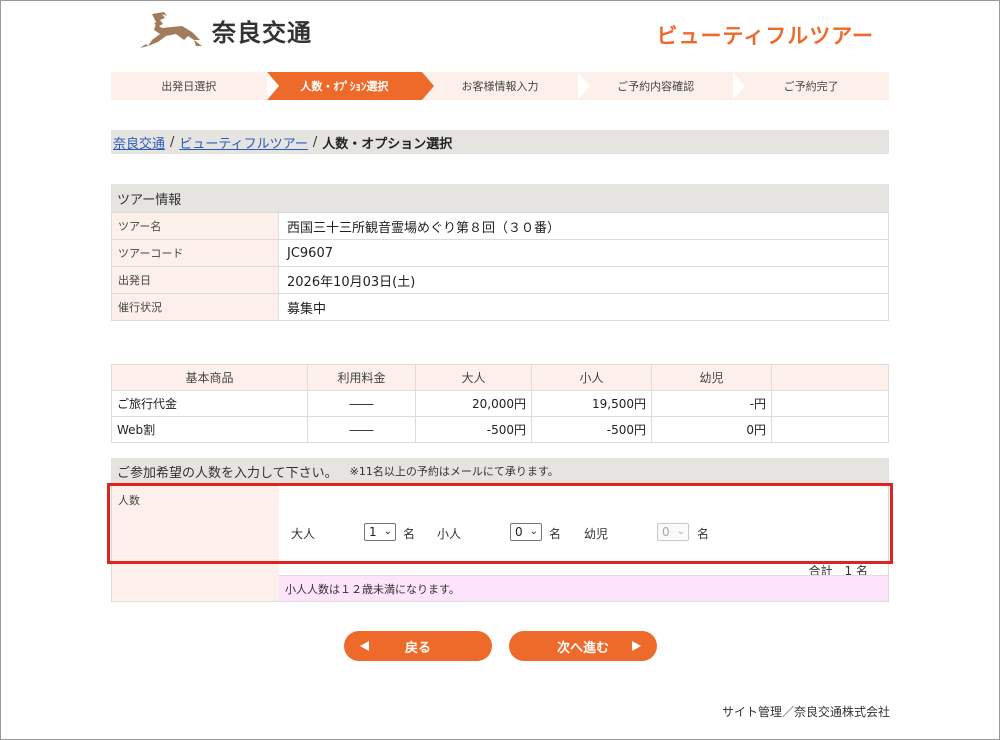 Image resolution: width=1000 pixels, height=740 pixels. I want to click on table-row: ツアー名 西国三十三所観音霊場めぐり第８回（３０番）, so click(500, 226).